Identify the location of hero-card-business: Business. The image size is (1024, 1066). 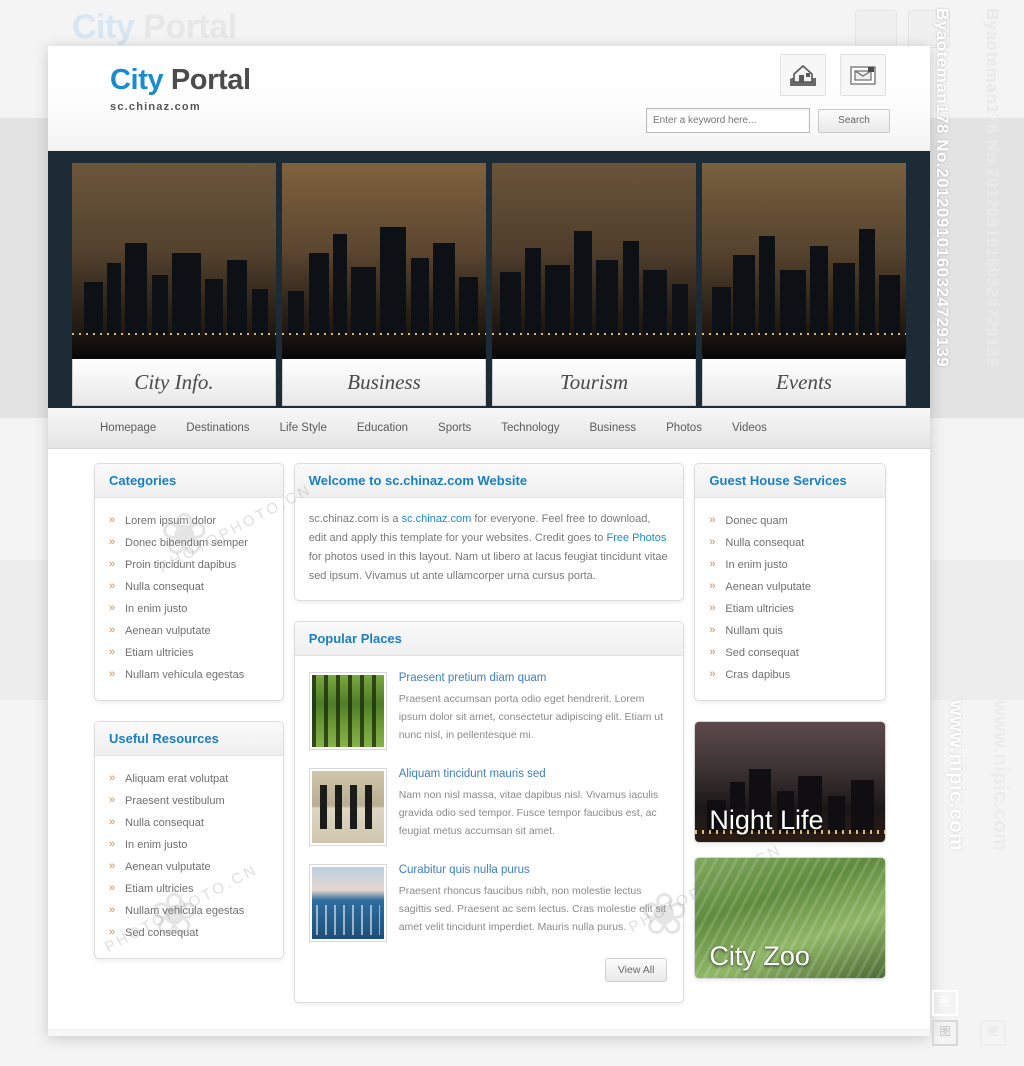
(384, 285).